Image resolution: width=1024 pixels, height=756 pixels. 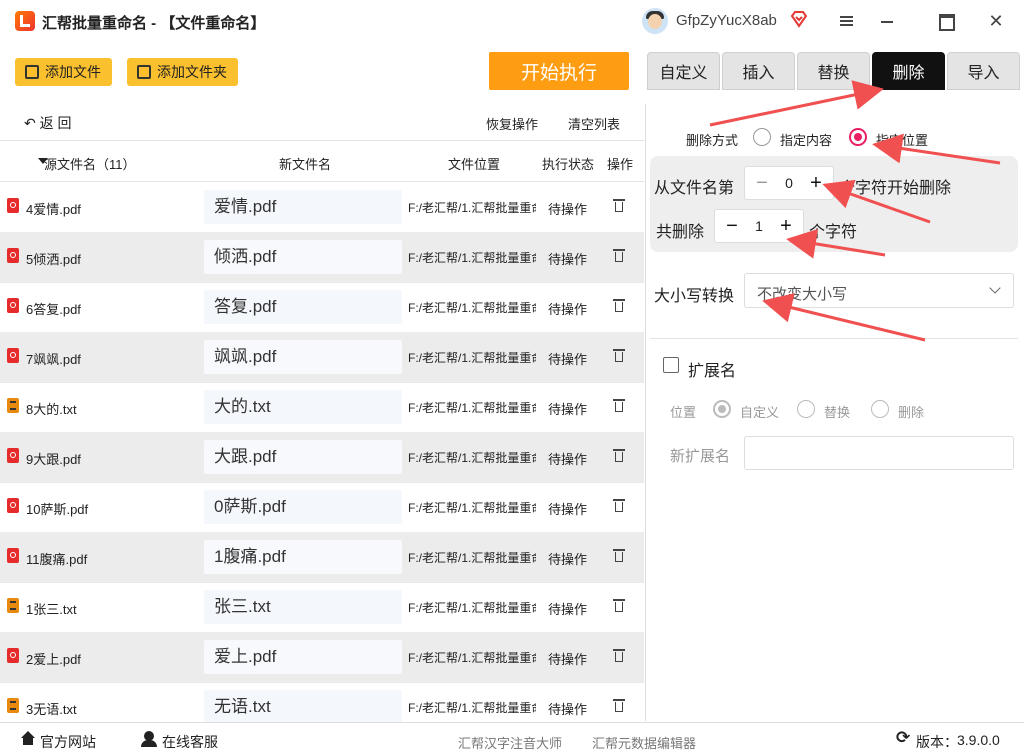 I want to click on close-icon: ✕, so click(x=996, y=21).